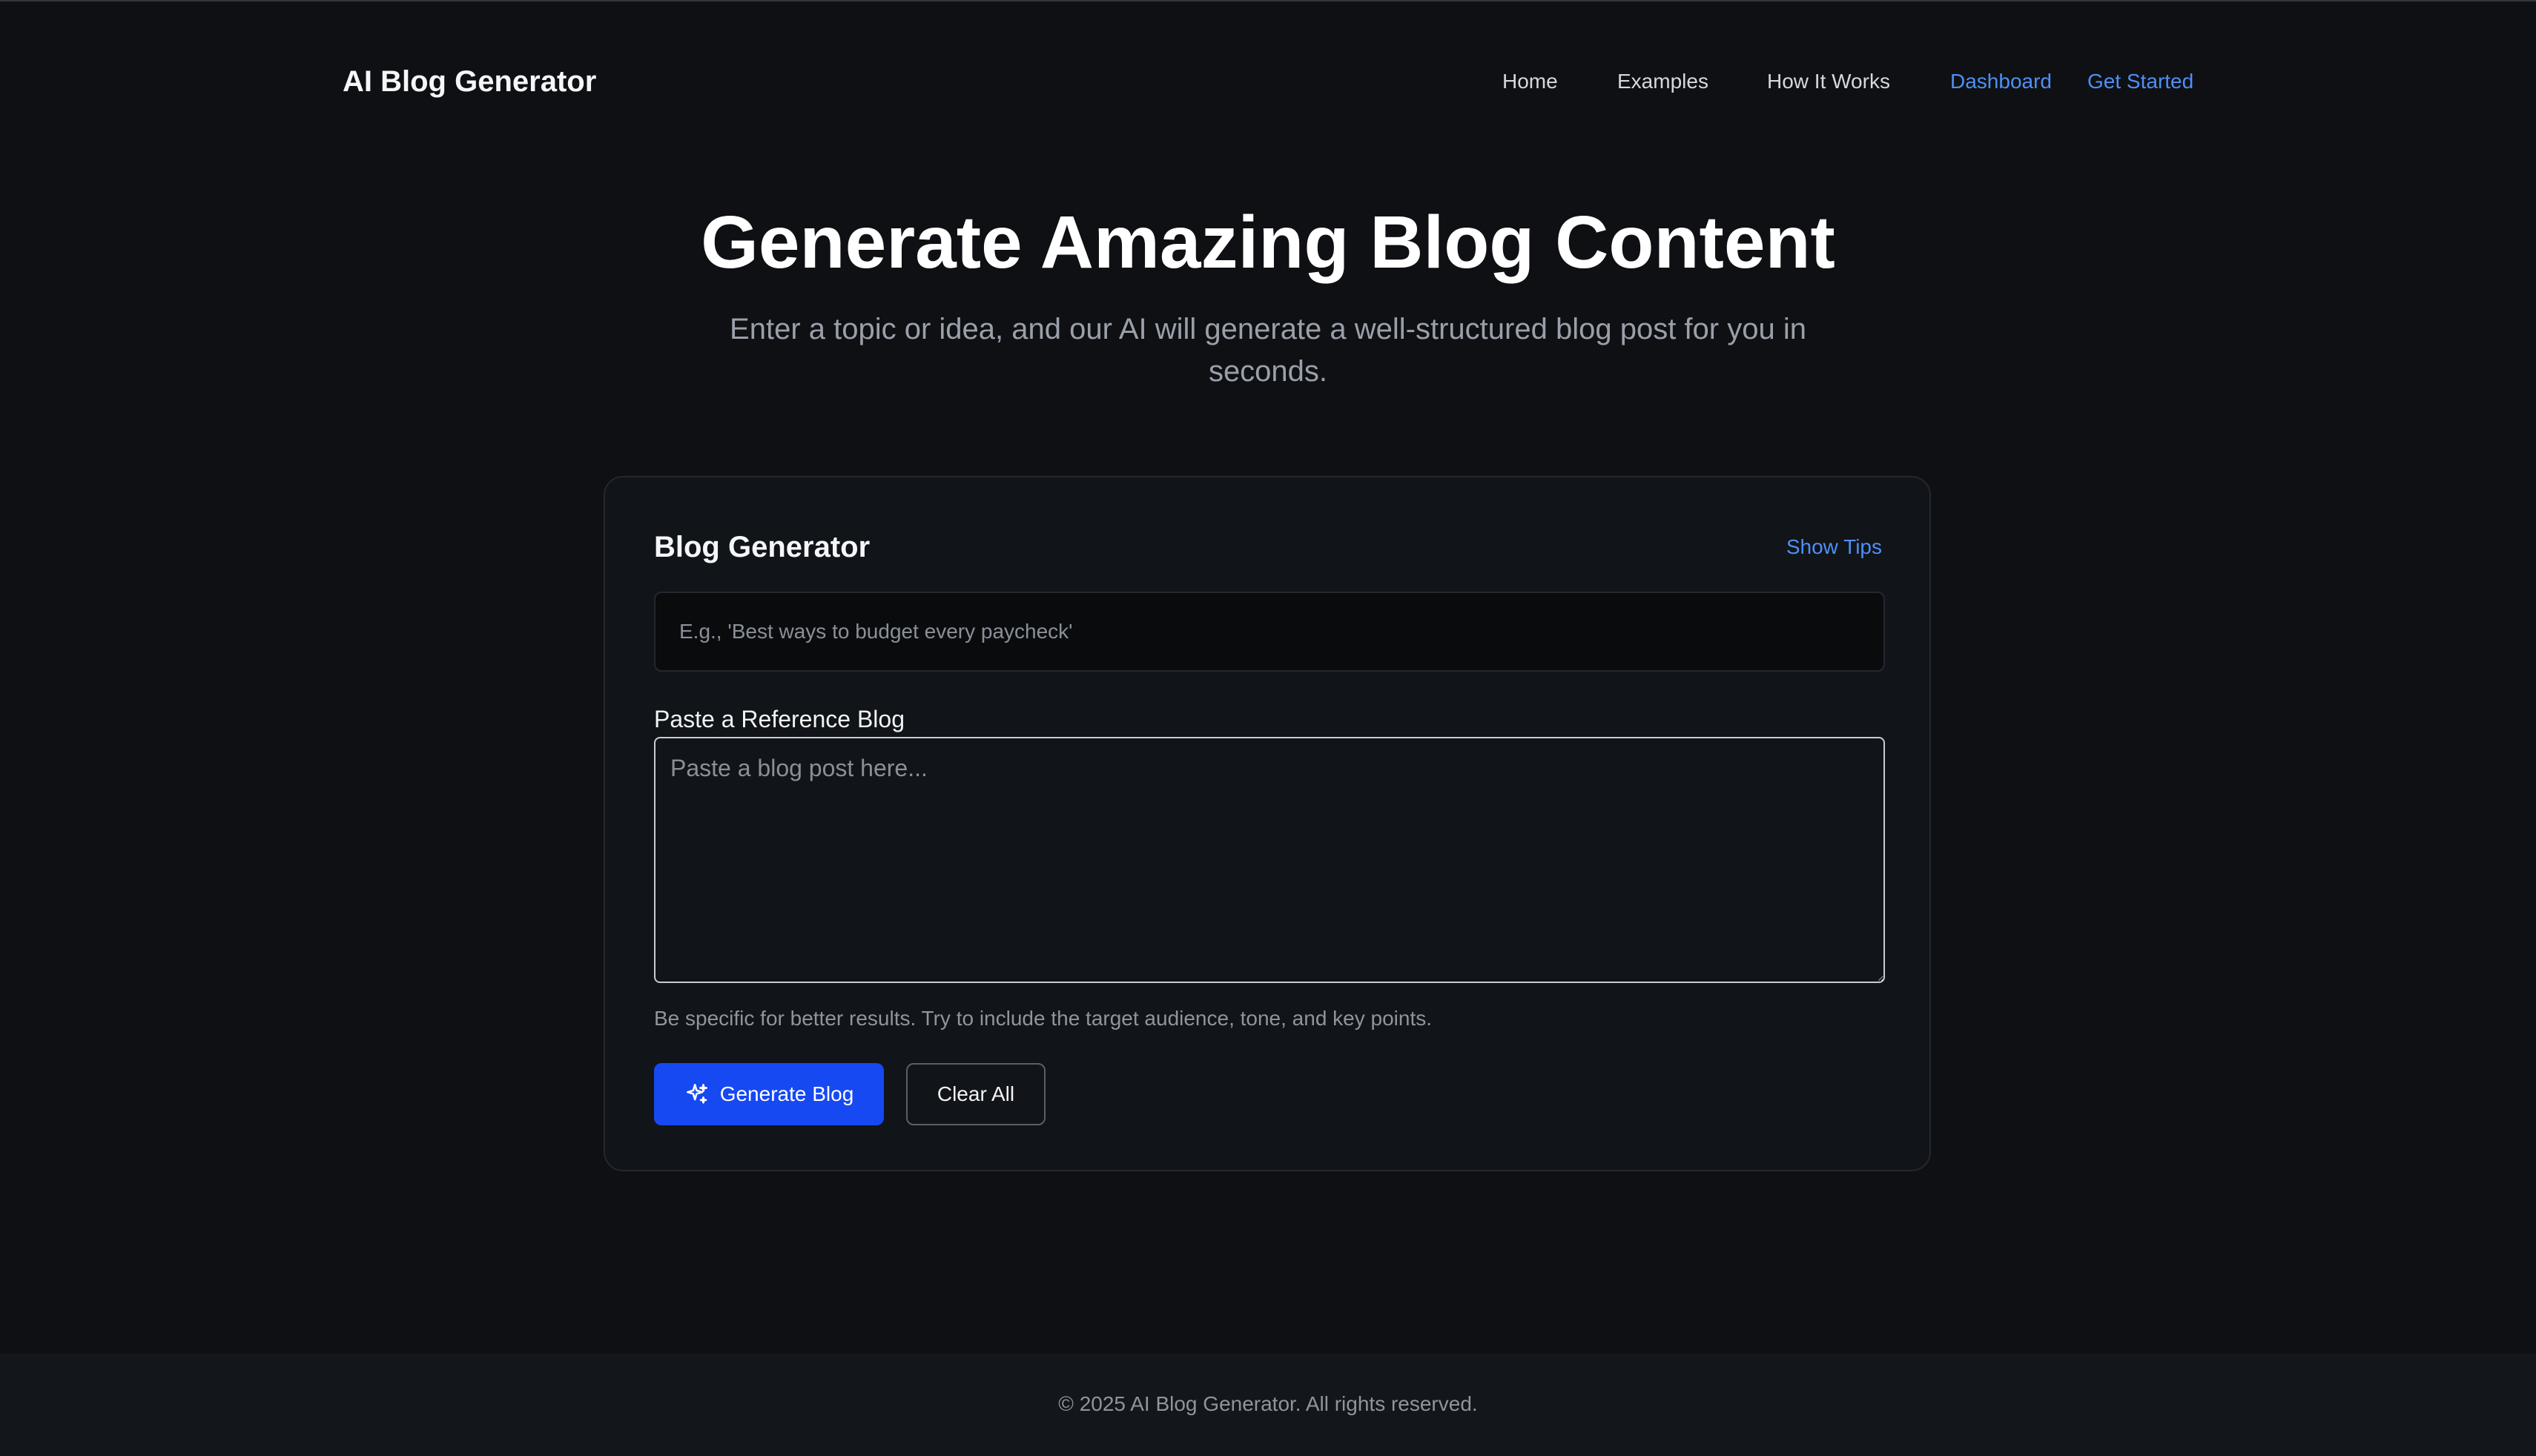 This screenshot has width=2536, height=1456. Describe the element at coordinates (976, 1094) in the screenshot. I see `clear-all-button: Clear All` at that location.